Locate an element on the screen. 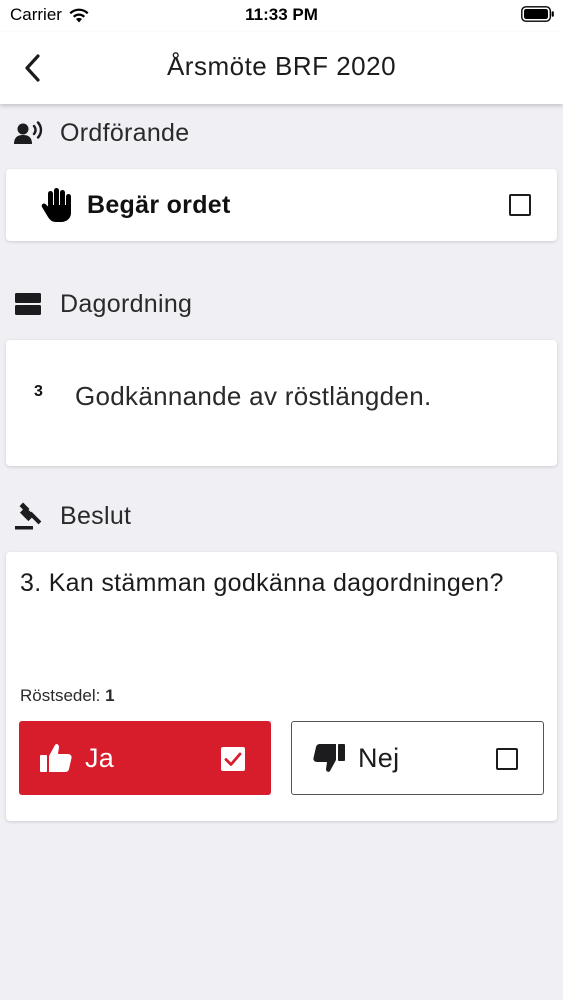 Image resolution: width=563 pixels, height=1000 pixels. status-time: 11:33 PM is located at coordinates (281, 14).